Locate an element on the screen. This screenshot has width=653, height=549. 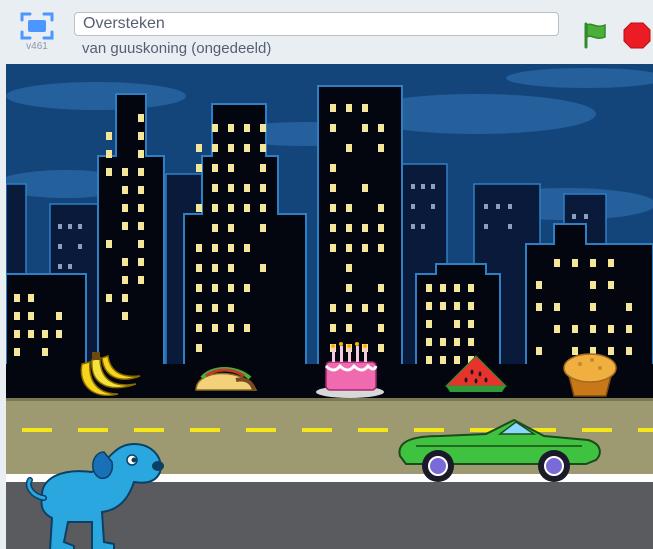
project-title-input is located at coordinates (316, 24).